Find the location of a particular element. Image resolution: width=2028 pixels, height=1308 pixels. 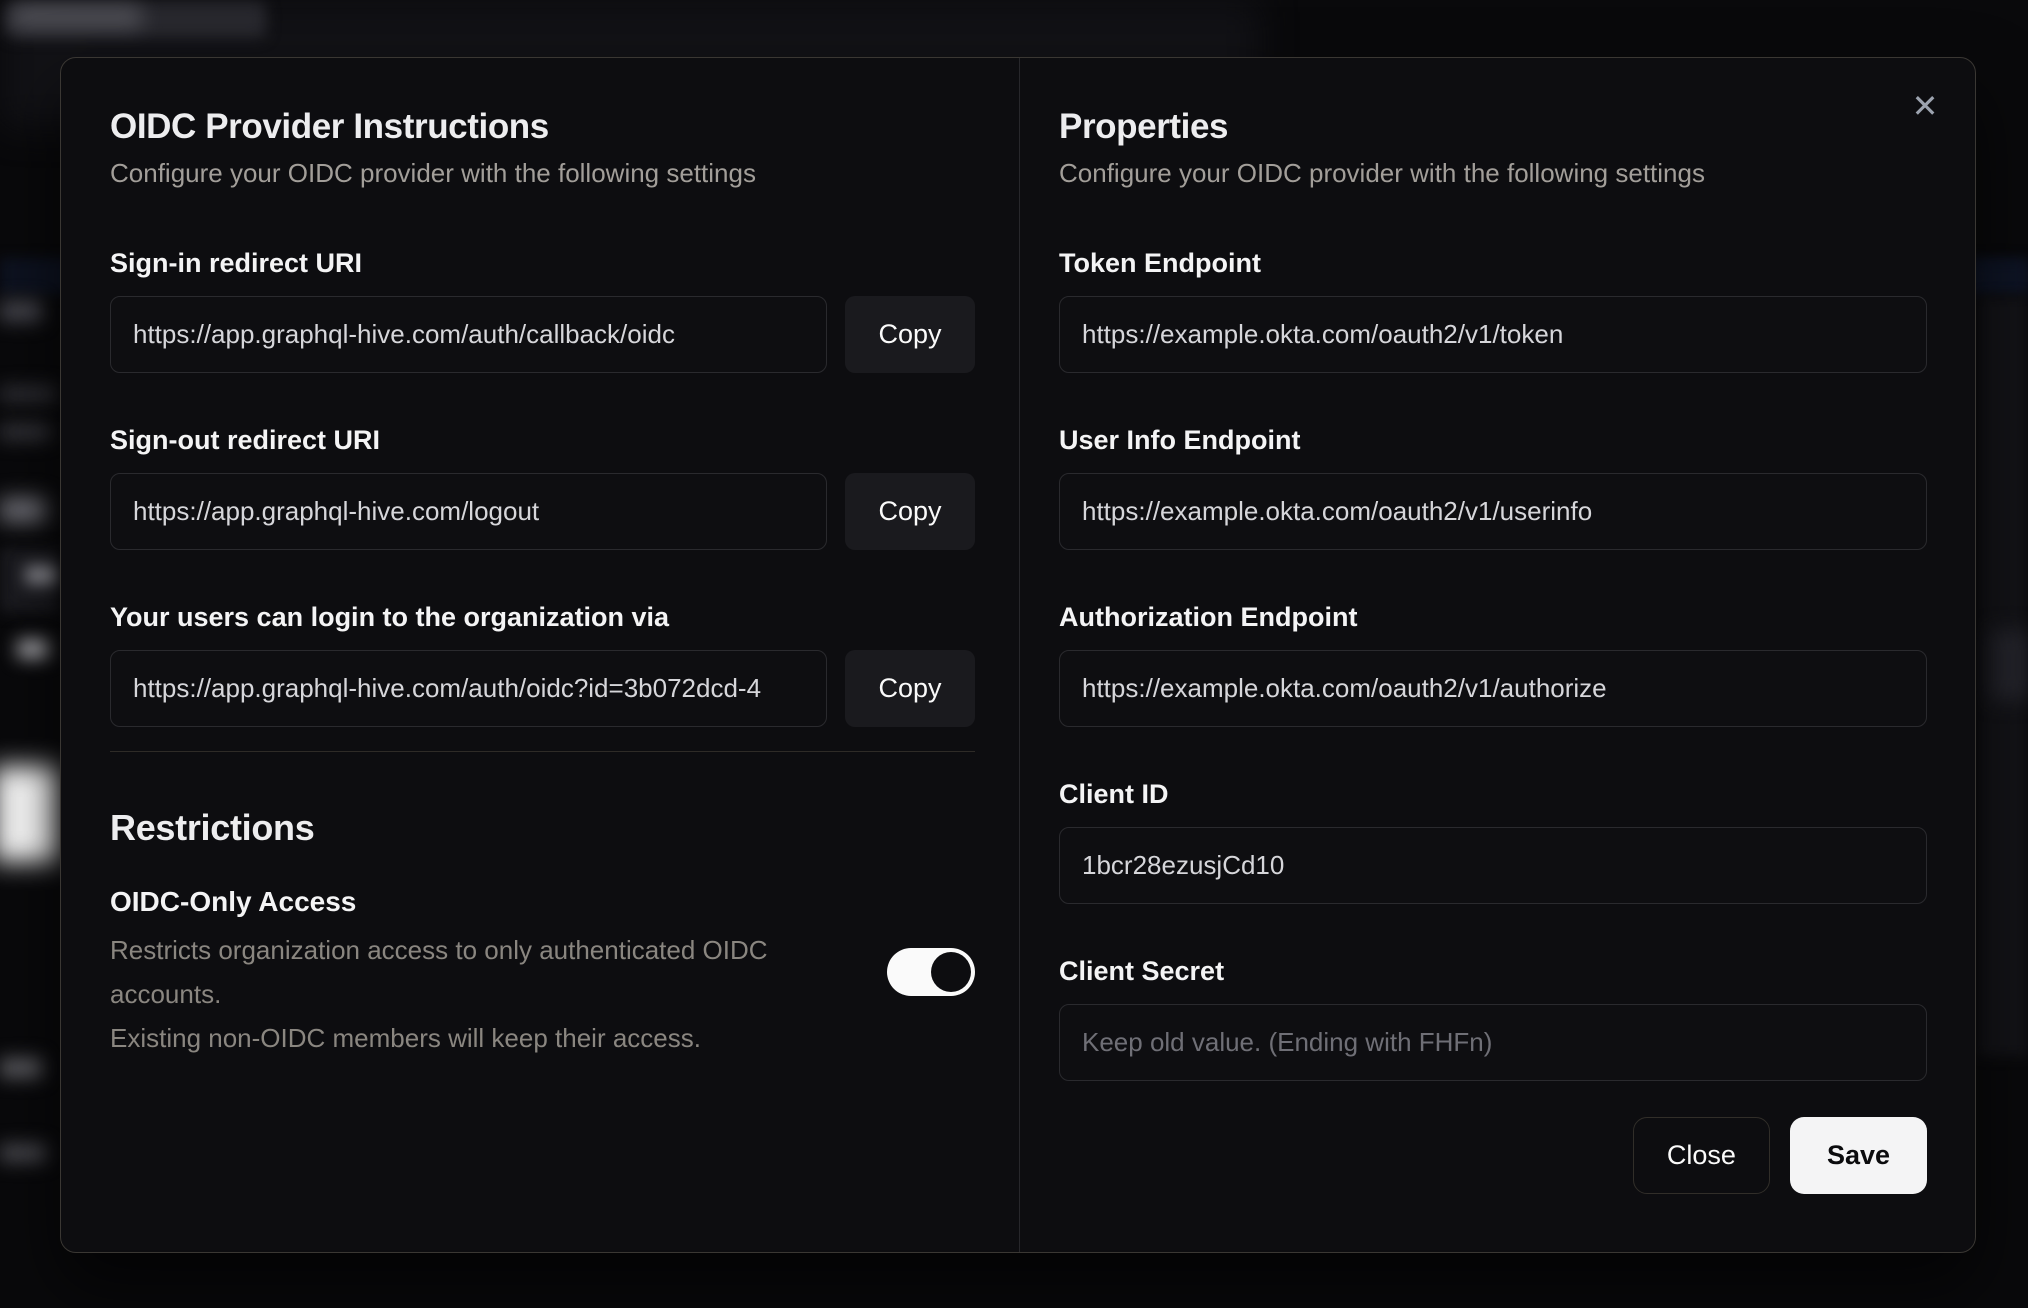

background-band-blur is located at coordinates (2003, 277).